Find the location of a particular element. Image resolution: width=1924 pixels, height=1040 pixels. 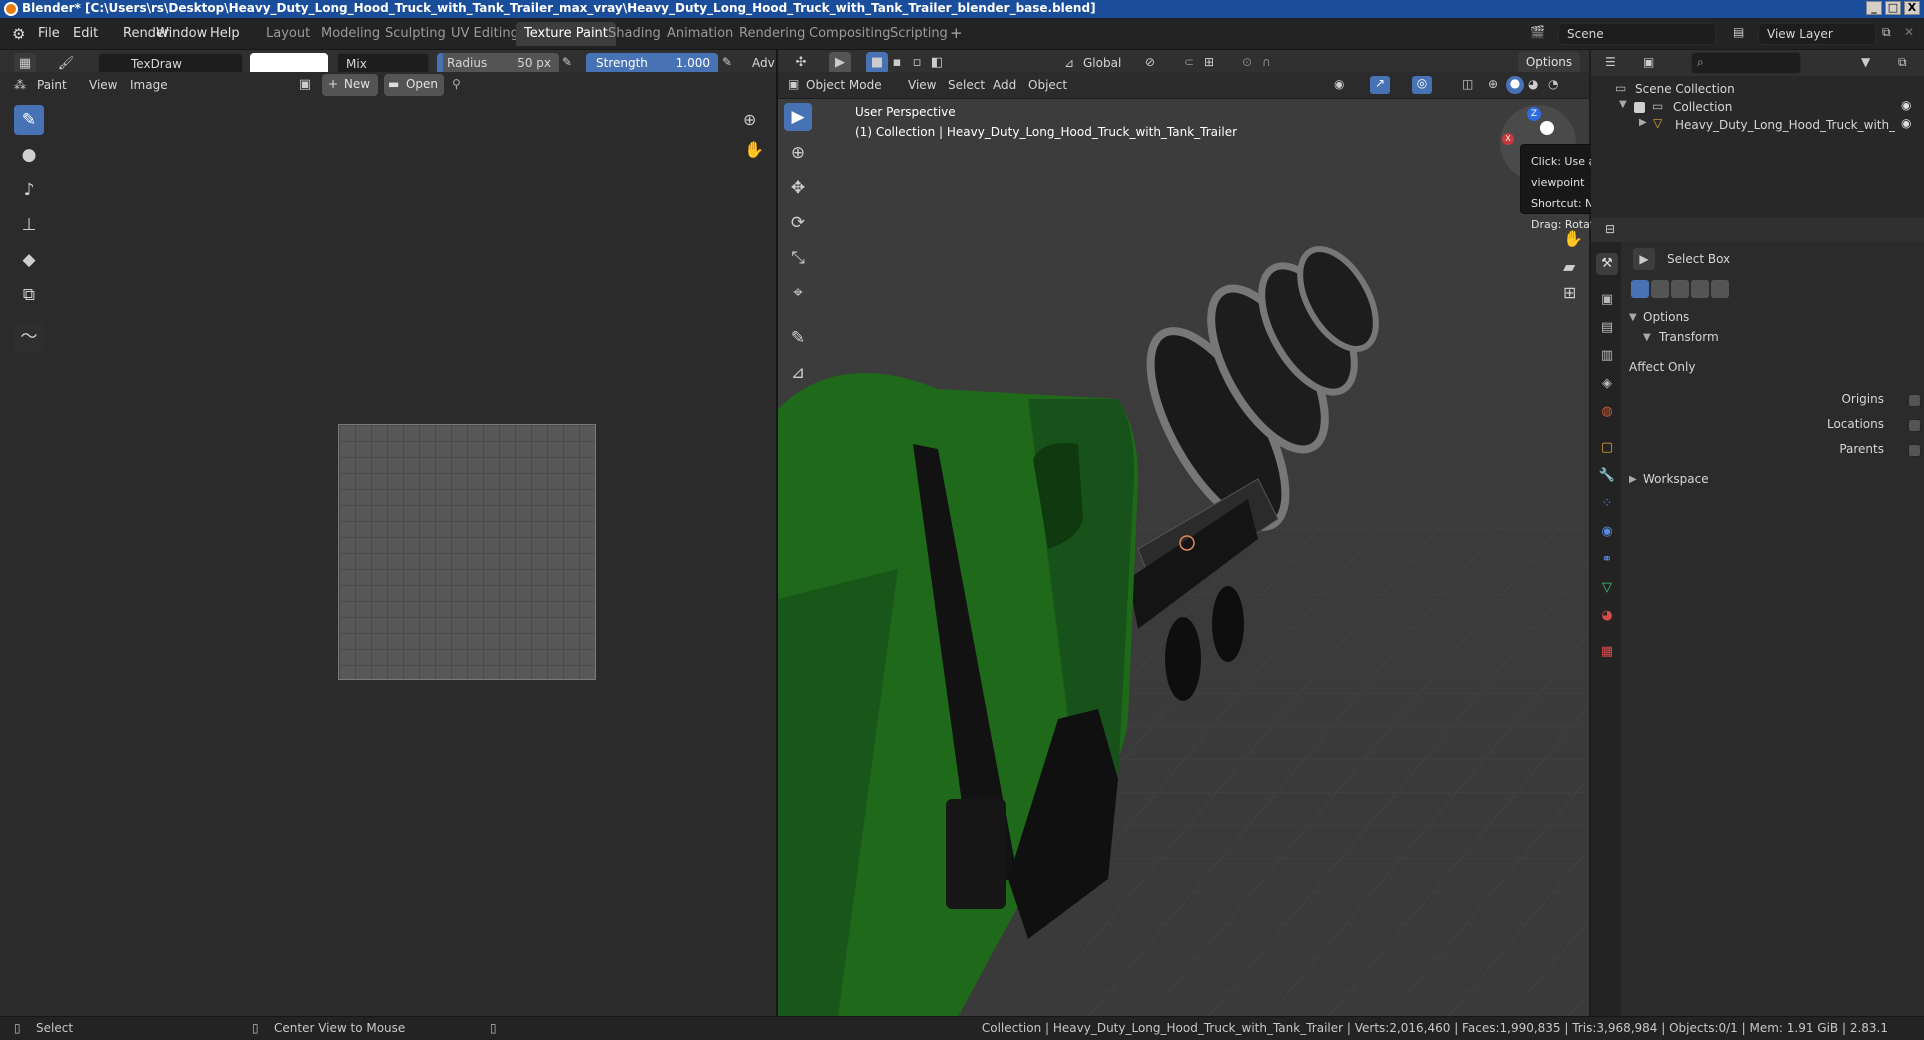

collection-visibility-icon: ◉ is located at coordinates (1906, 105).